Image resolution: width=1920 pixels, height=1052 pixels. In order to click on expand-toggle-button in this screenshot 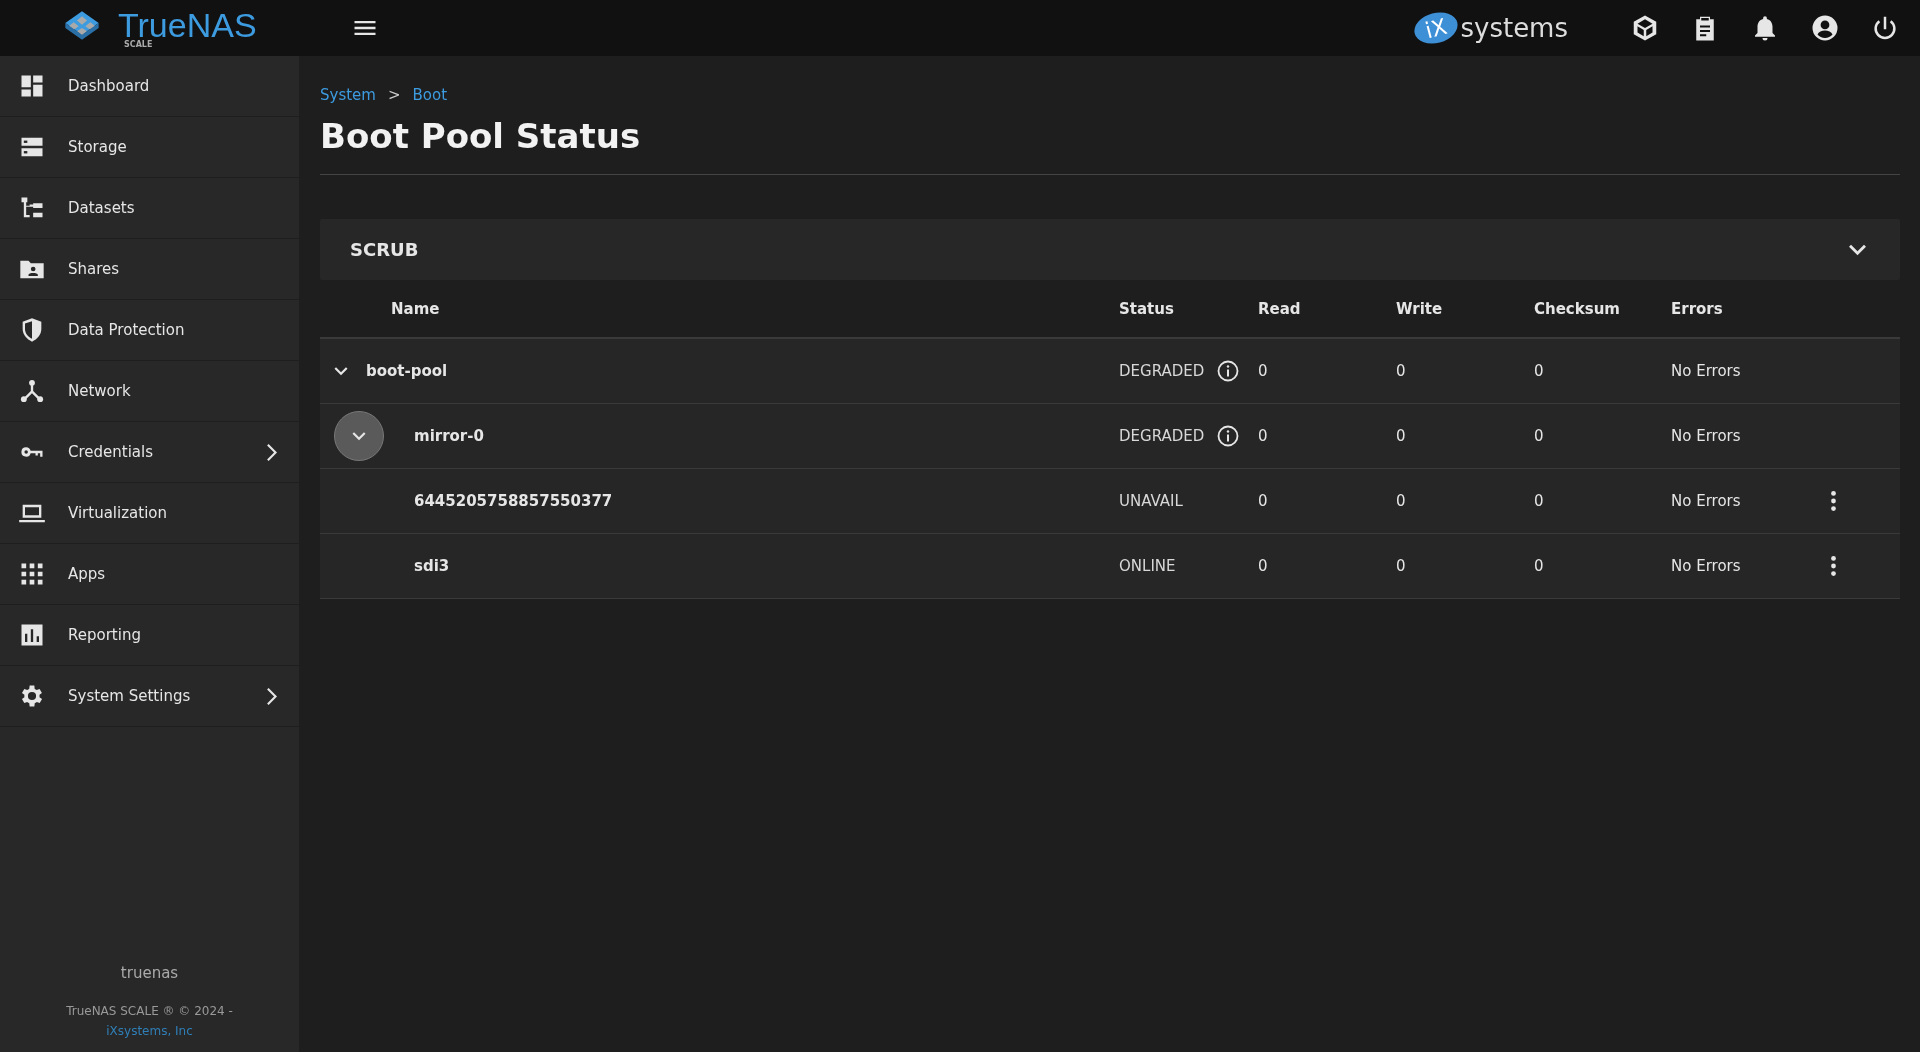, I will do `click(359, 436)`.